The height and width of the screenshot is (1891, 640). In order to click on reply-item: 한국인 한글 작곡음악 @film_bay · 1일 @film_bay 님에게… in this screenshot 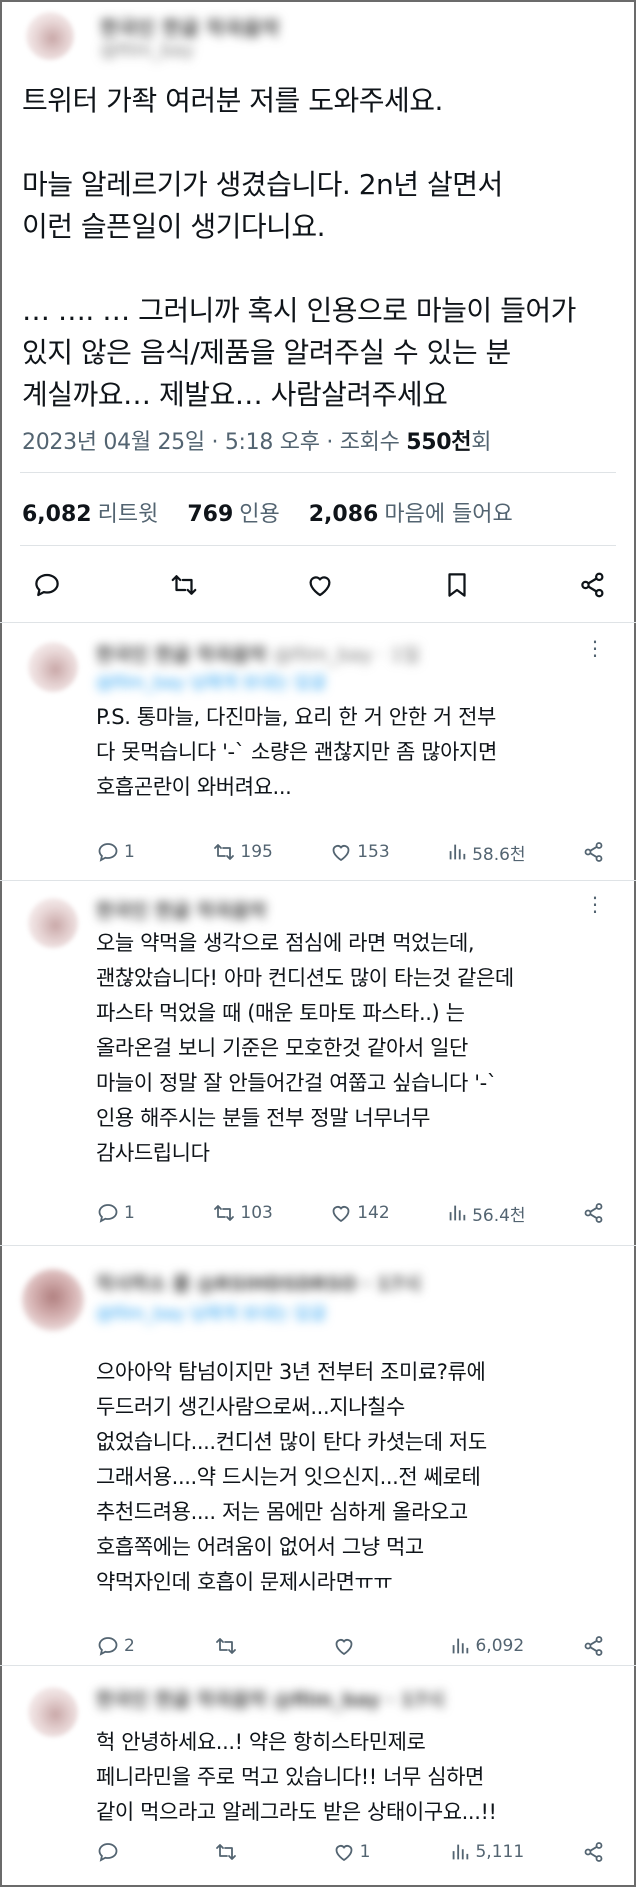, I will do `click(318, 752)`.